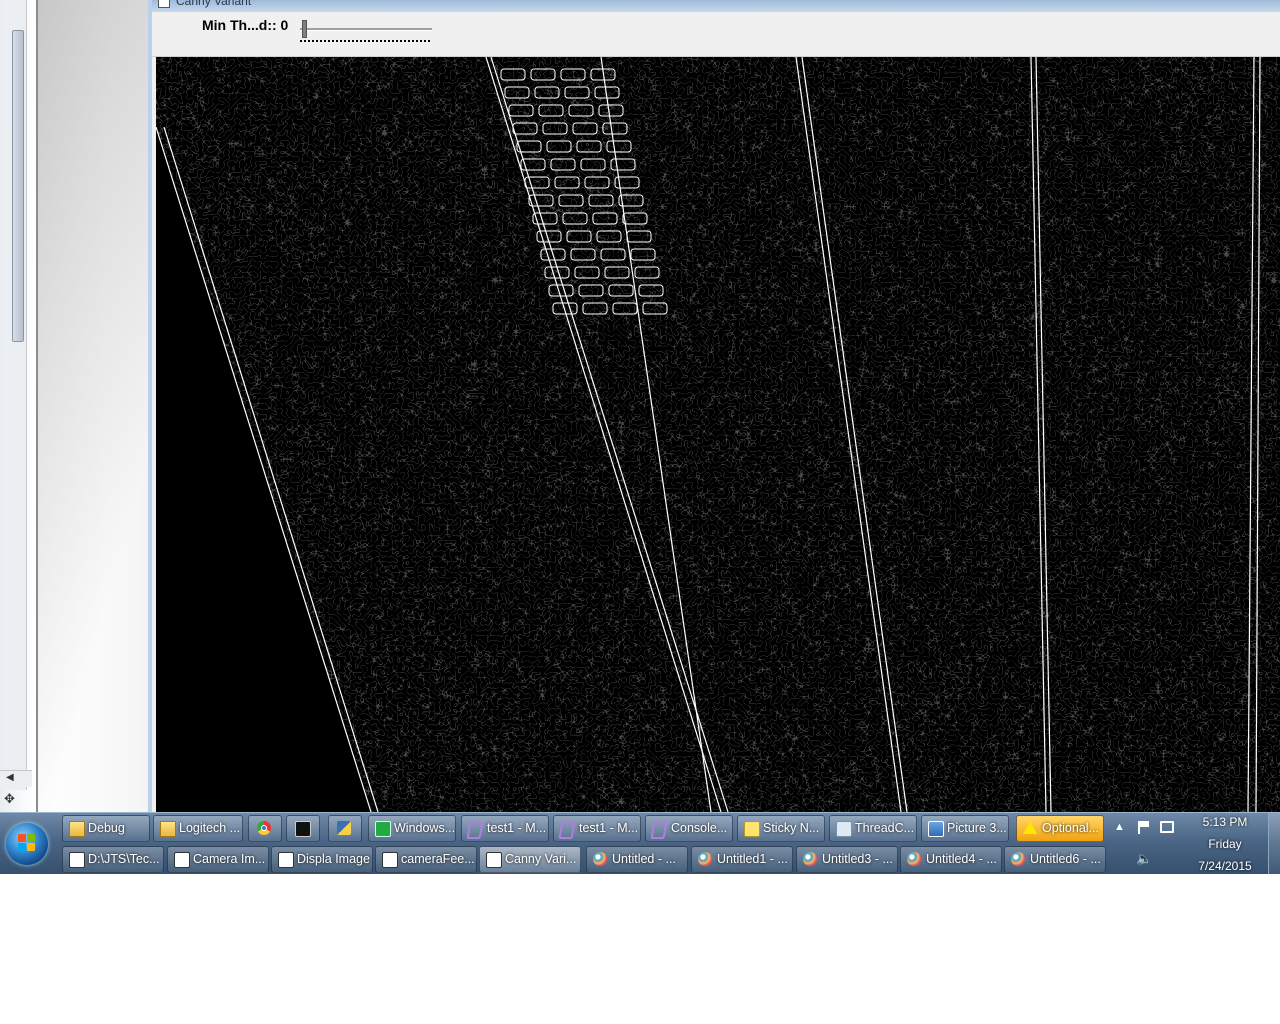 This screenshot has height=1024, width=1280. I want to click on python-icon, so click(344, 828).